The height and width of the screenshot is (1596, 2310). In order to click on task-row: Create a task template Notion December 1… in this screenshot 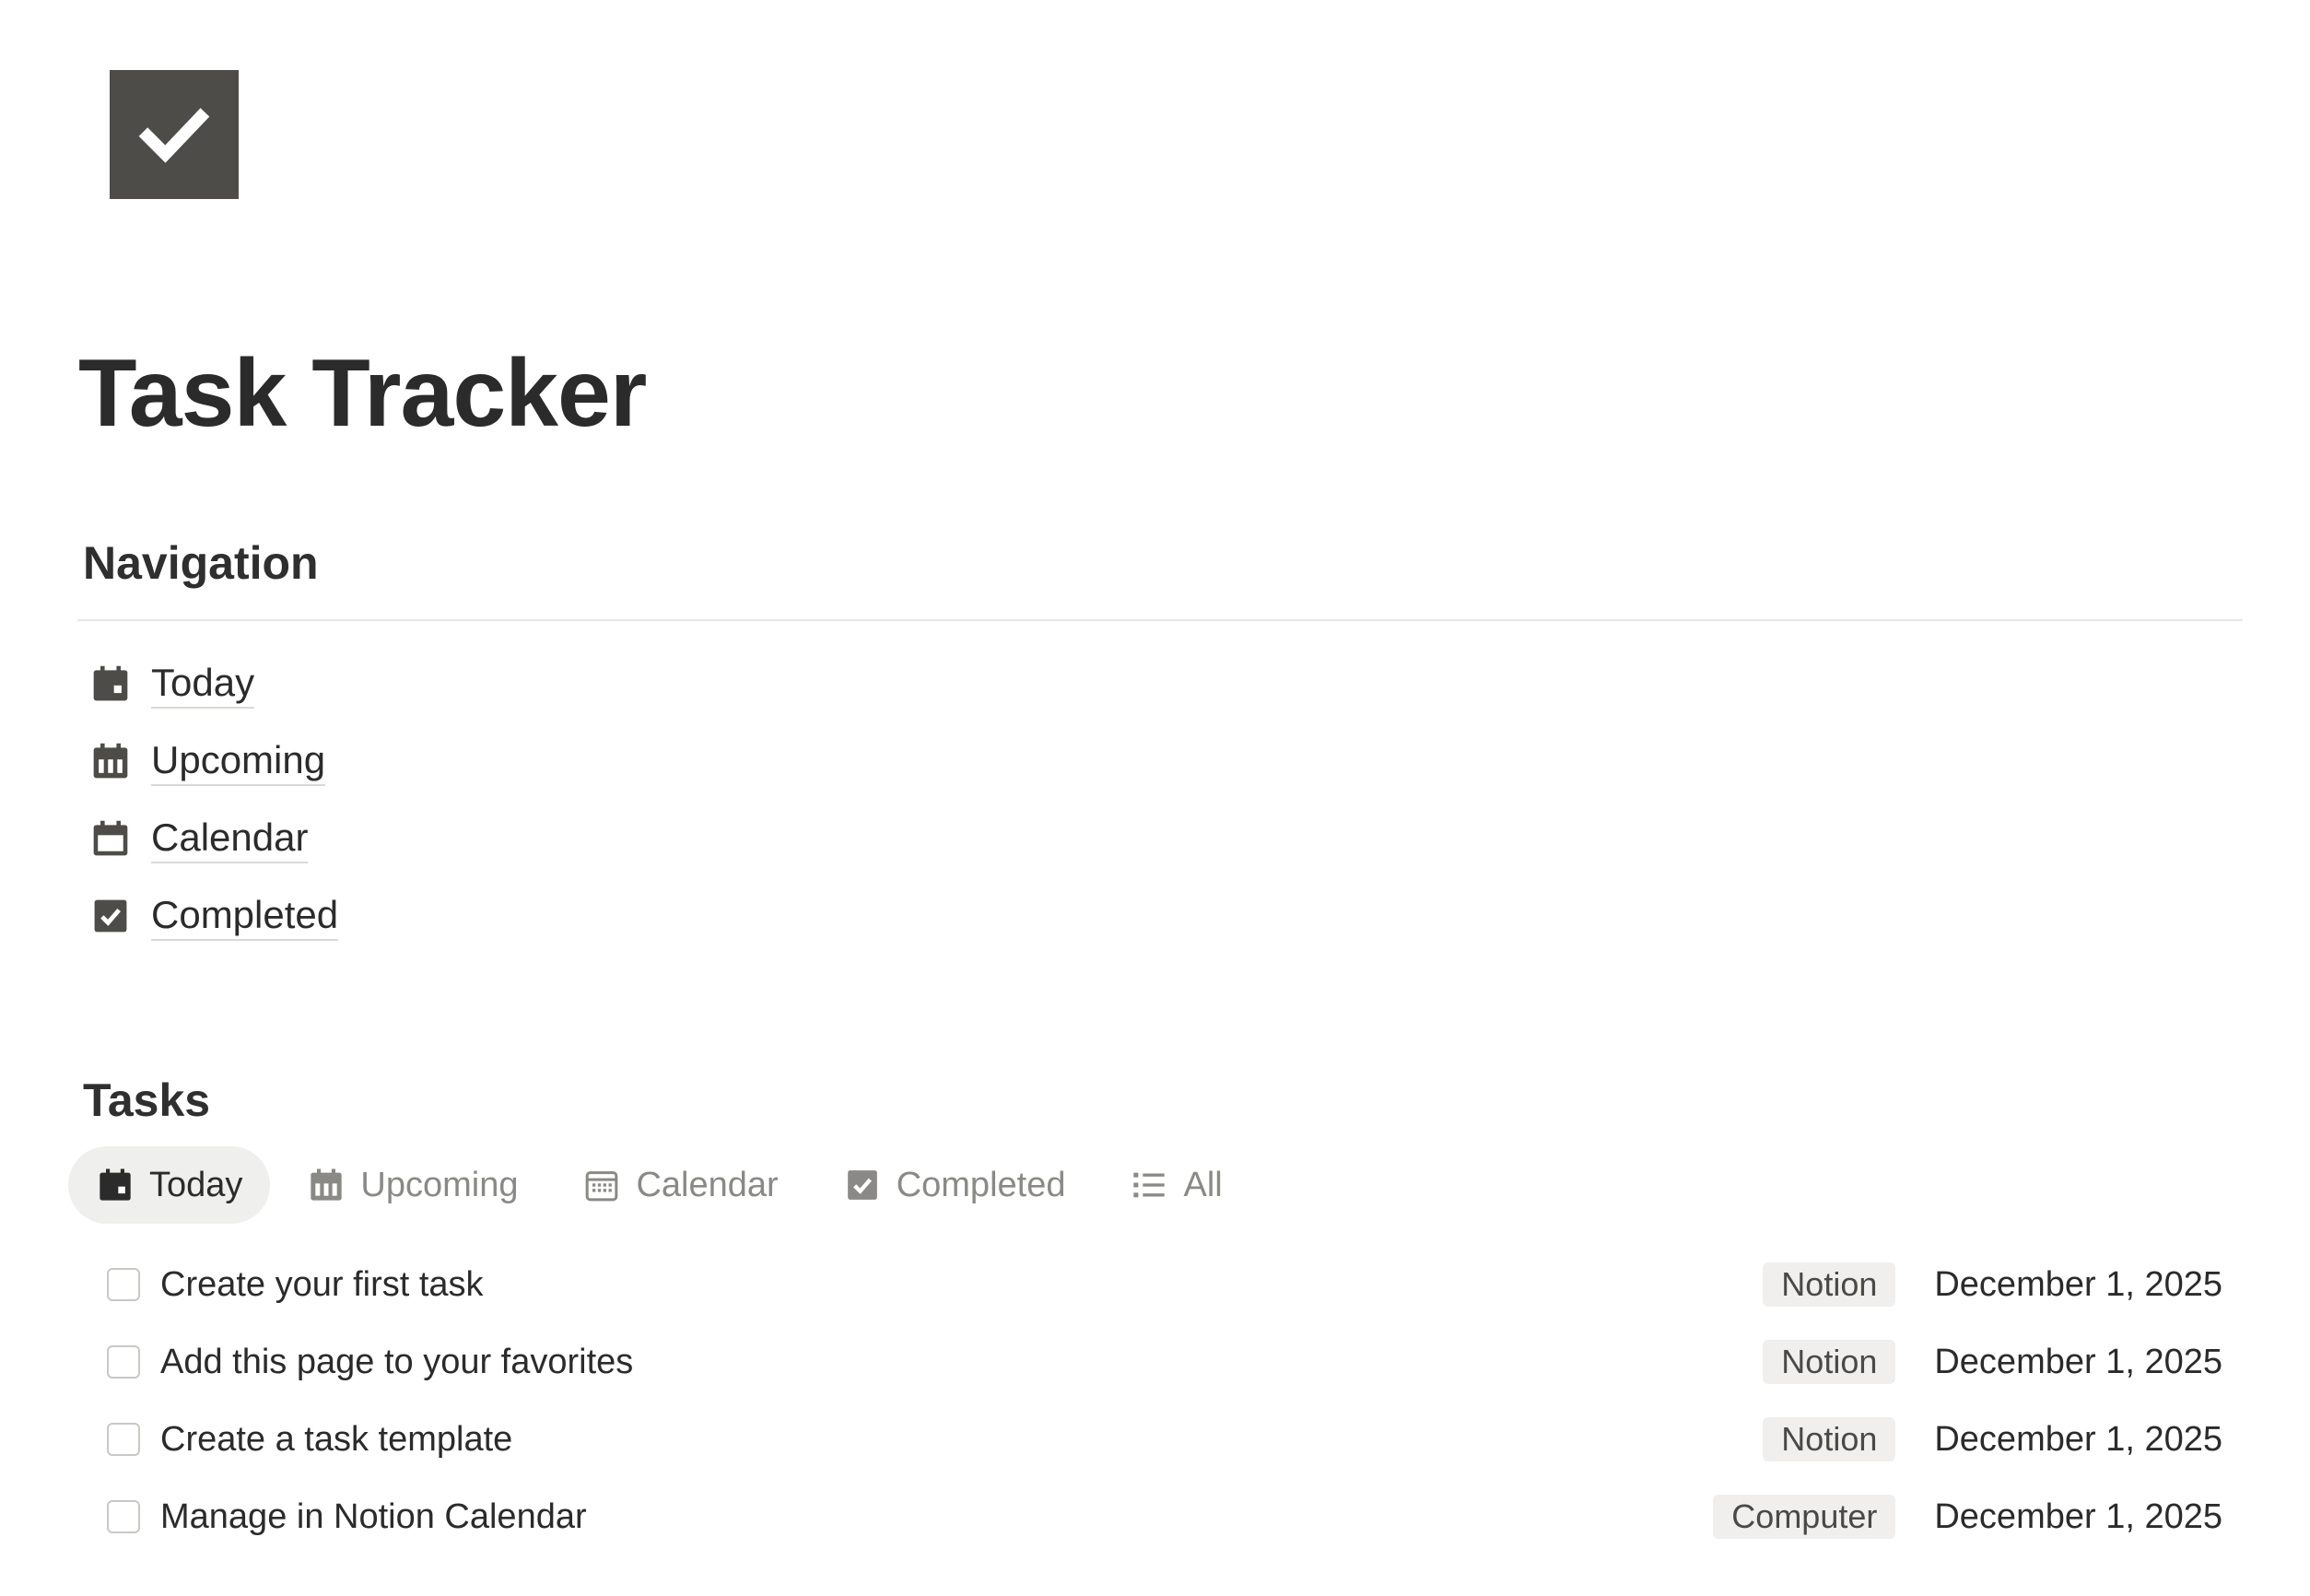, I will do `click(1162, 1439)`.